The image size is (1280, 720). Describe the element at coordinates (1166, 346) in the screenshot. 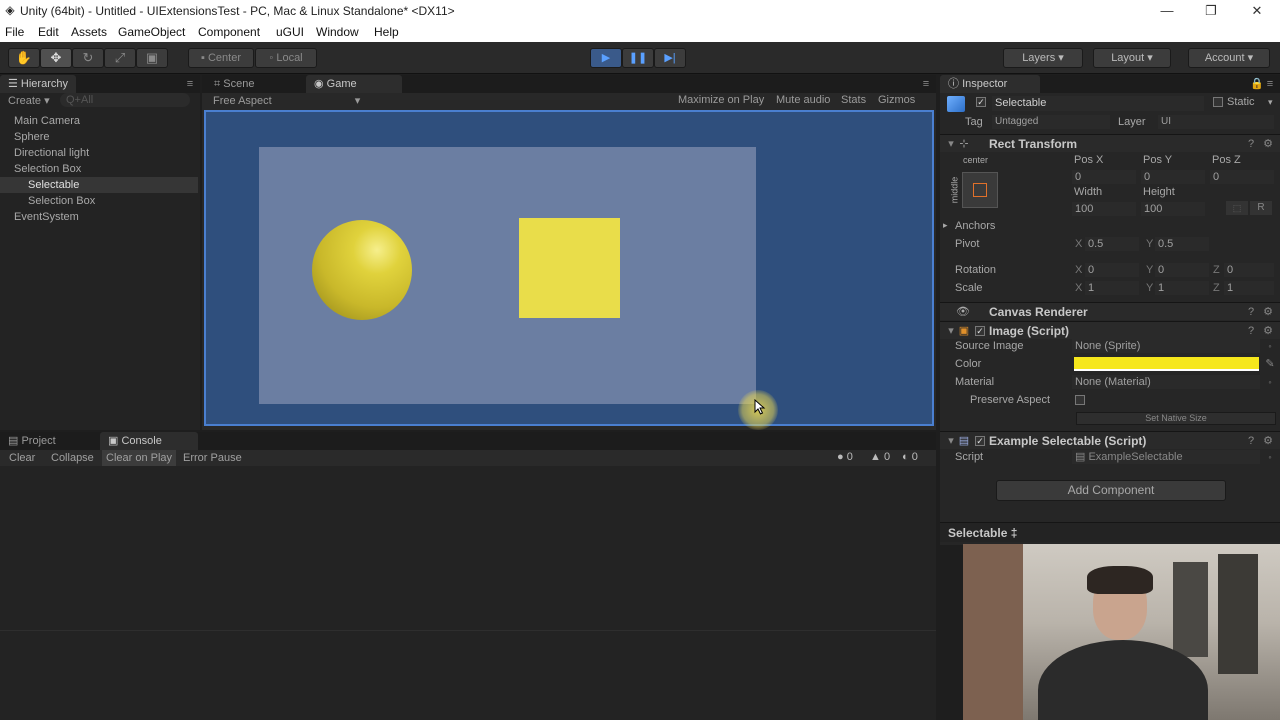

I see `source-image-field: None (Sprite)` at that location.